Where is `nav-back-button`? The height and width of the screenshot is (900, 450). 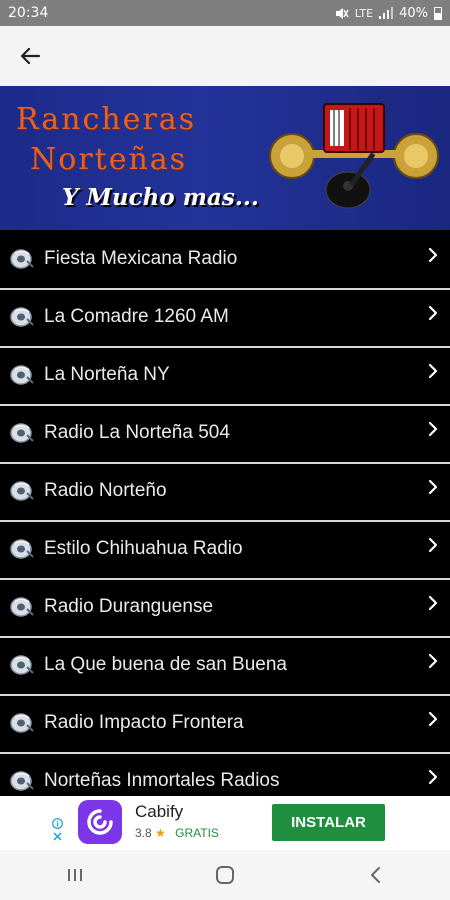 nav-back-button is located at coordinates (375, 875).